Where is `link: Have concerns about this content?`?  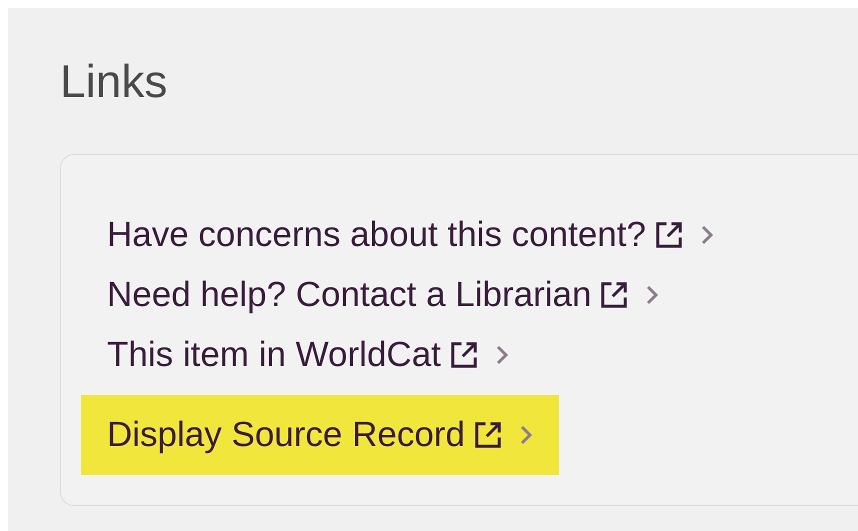
link: Have concerns about this content? is located at coordinates (395, 235).